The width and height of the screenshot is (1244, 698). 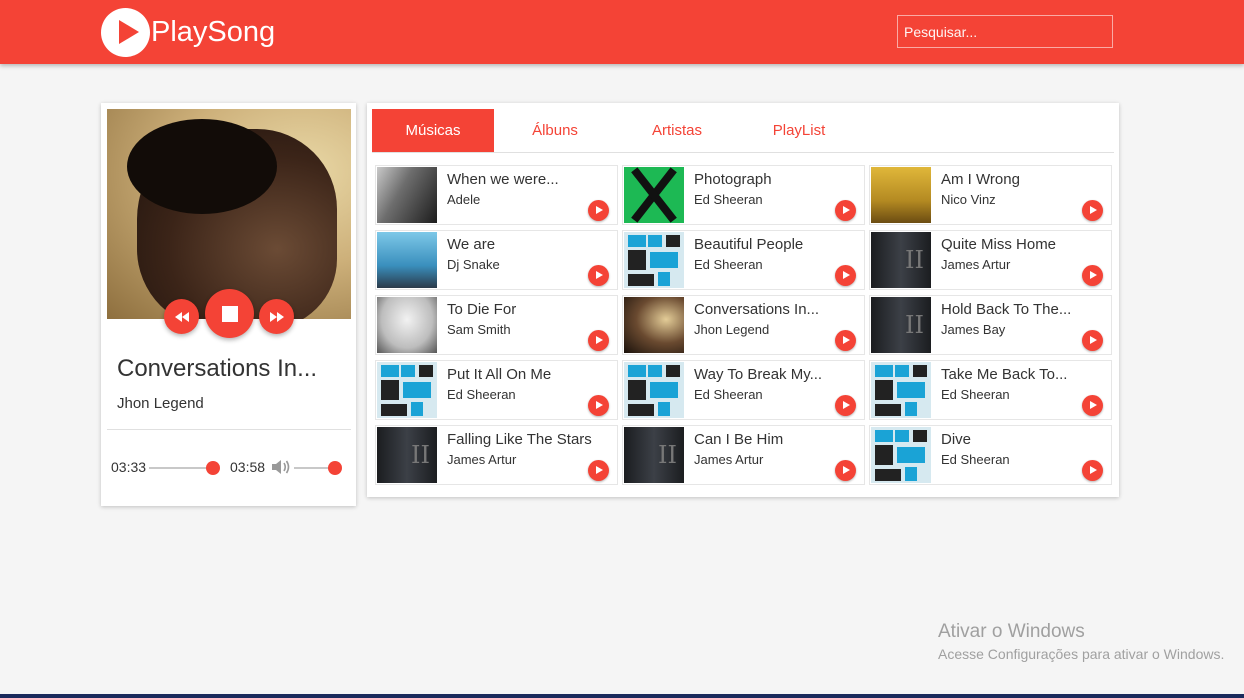 I want to click on song-artist: Sam Smith, so click(x=479, y=329).